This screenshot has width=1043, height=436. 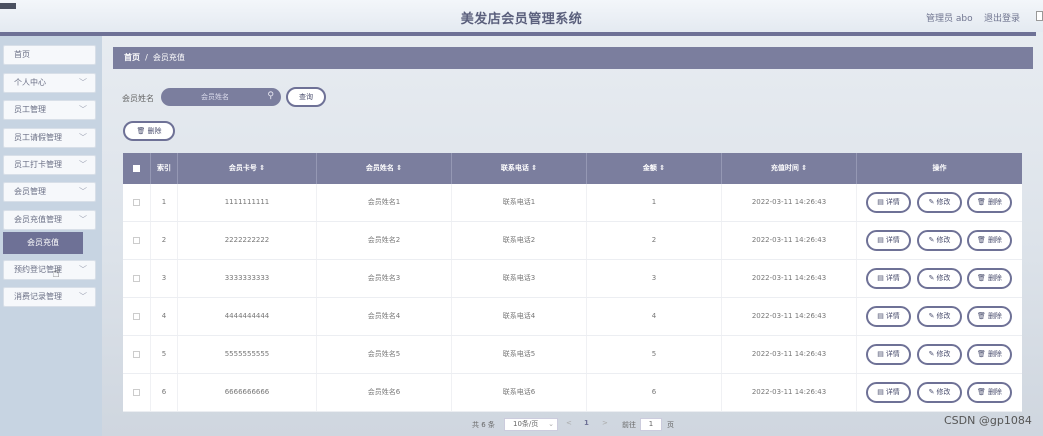 I want to click on search-icon: ⚲, so click(x=270, y=96).